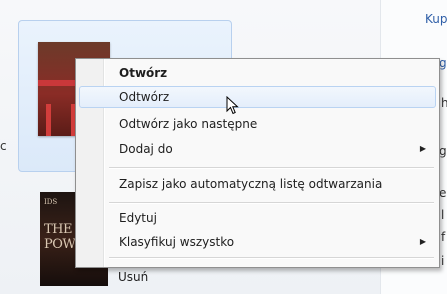 The height and width of the screenshot is (294, 447). I want to click on menu-item-dodaj-do: Dodaj do ▶, so click(256, 149).